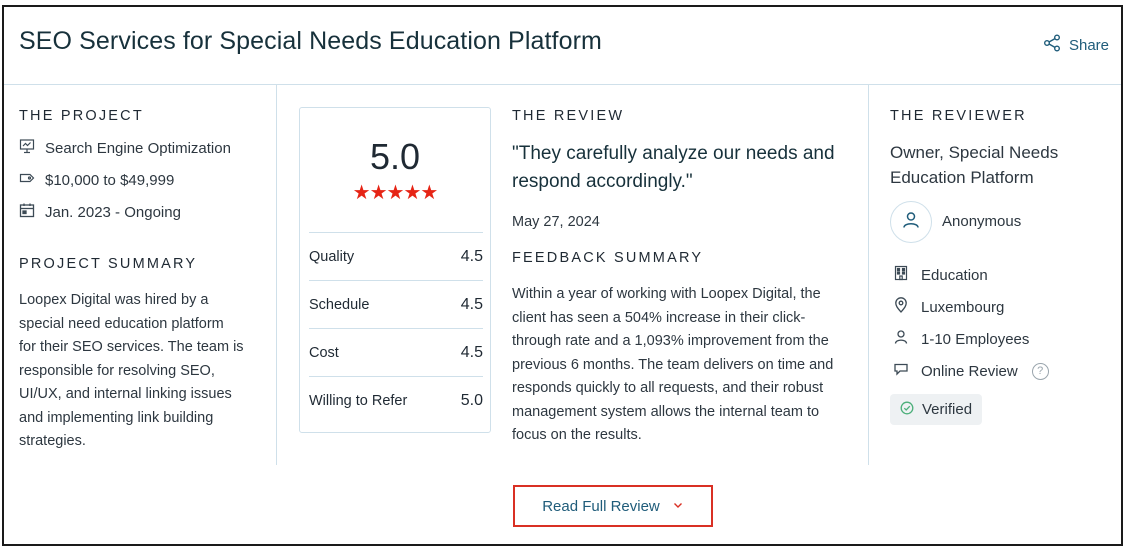 Image resolution: width=1126 pixels, height=550 pixels. Describe the element at coordinates (27, 180) in the screenshot. I see `price-tag-icon` at that location.